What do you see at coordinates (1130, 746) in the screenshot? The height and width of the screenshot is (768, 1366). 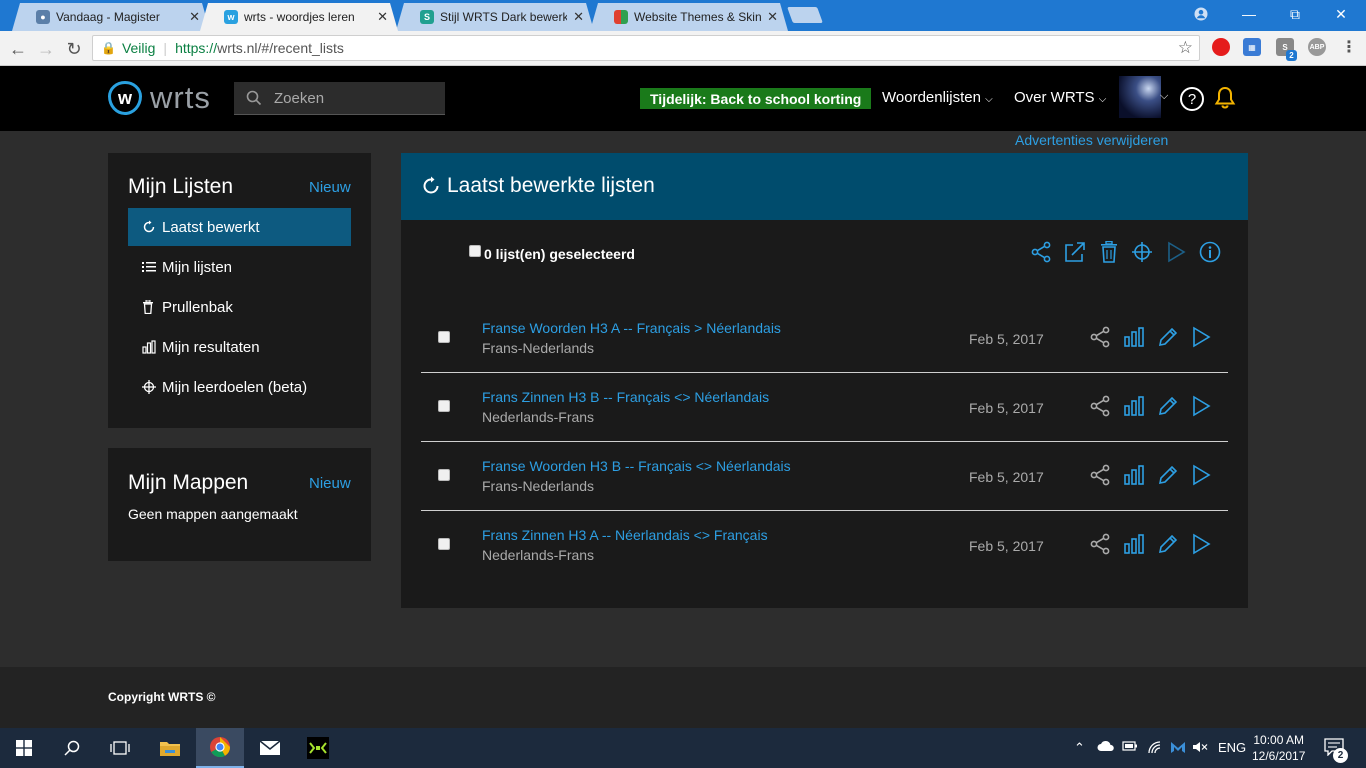 I see `battery-icon` at bounding box center [1130, 746].